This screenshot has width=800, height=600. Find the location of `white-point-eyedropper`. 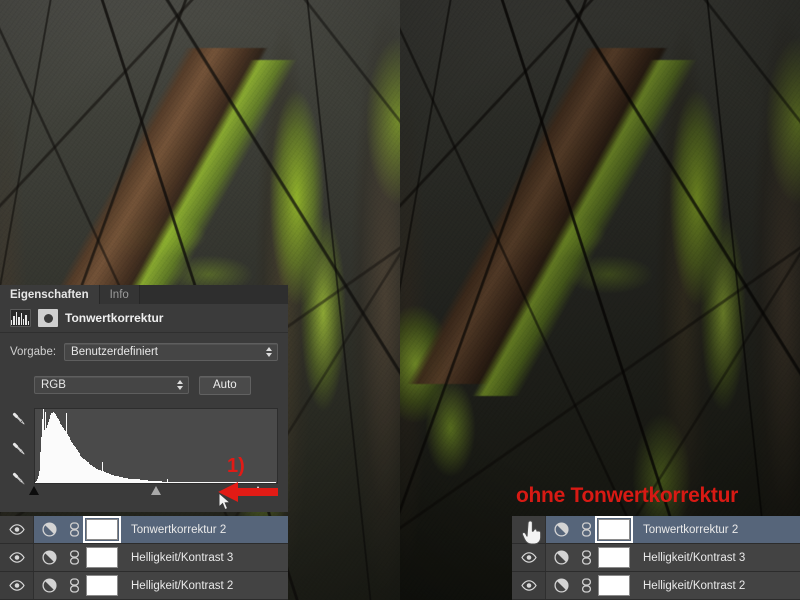

white-point-eyedropper is located at coordinates (19, 479).